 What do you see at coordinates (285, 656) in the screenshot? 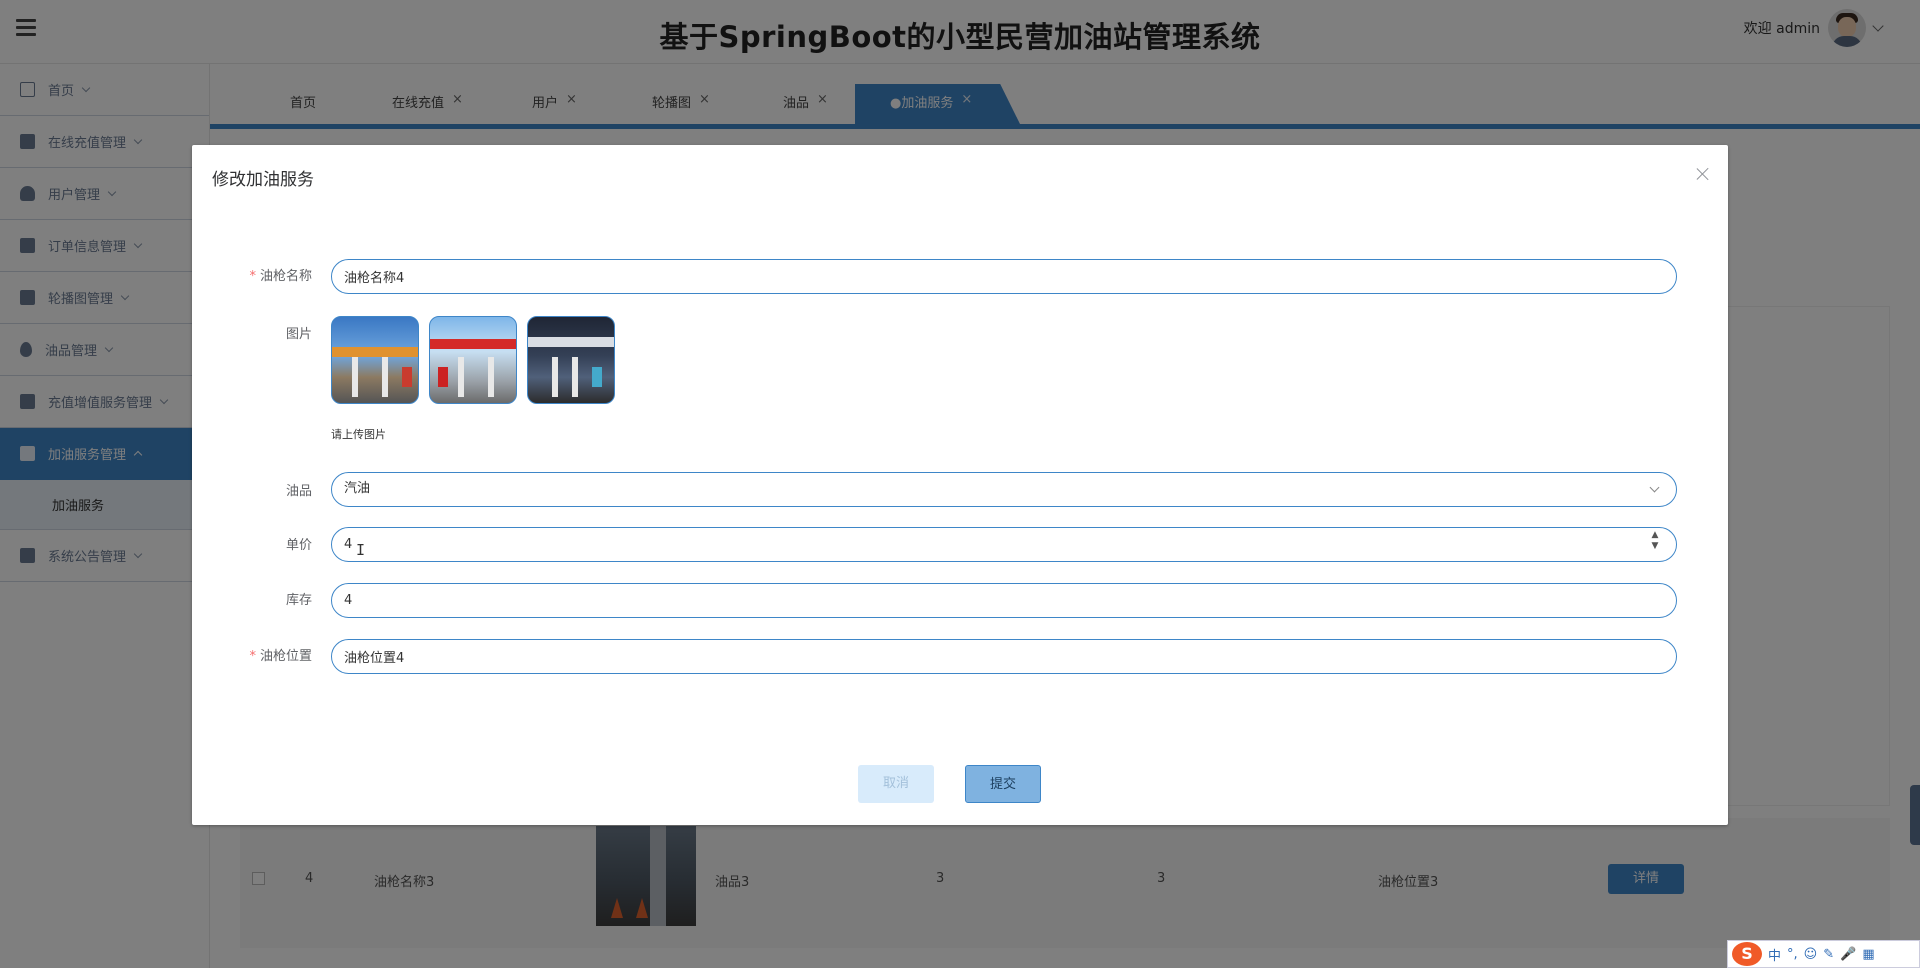
I see `field-label-text: 油枪位置` at bounding box center [285, 656].